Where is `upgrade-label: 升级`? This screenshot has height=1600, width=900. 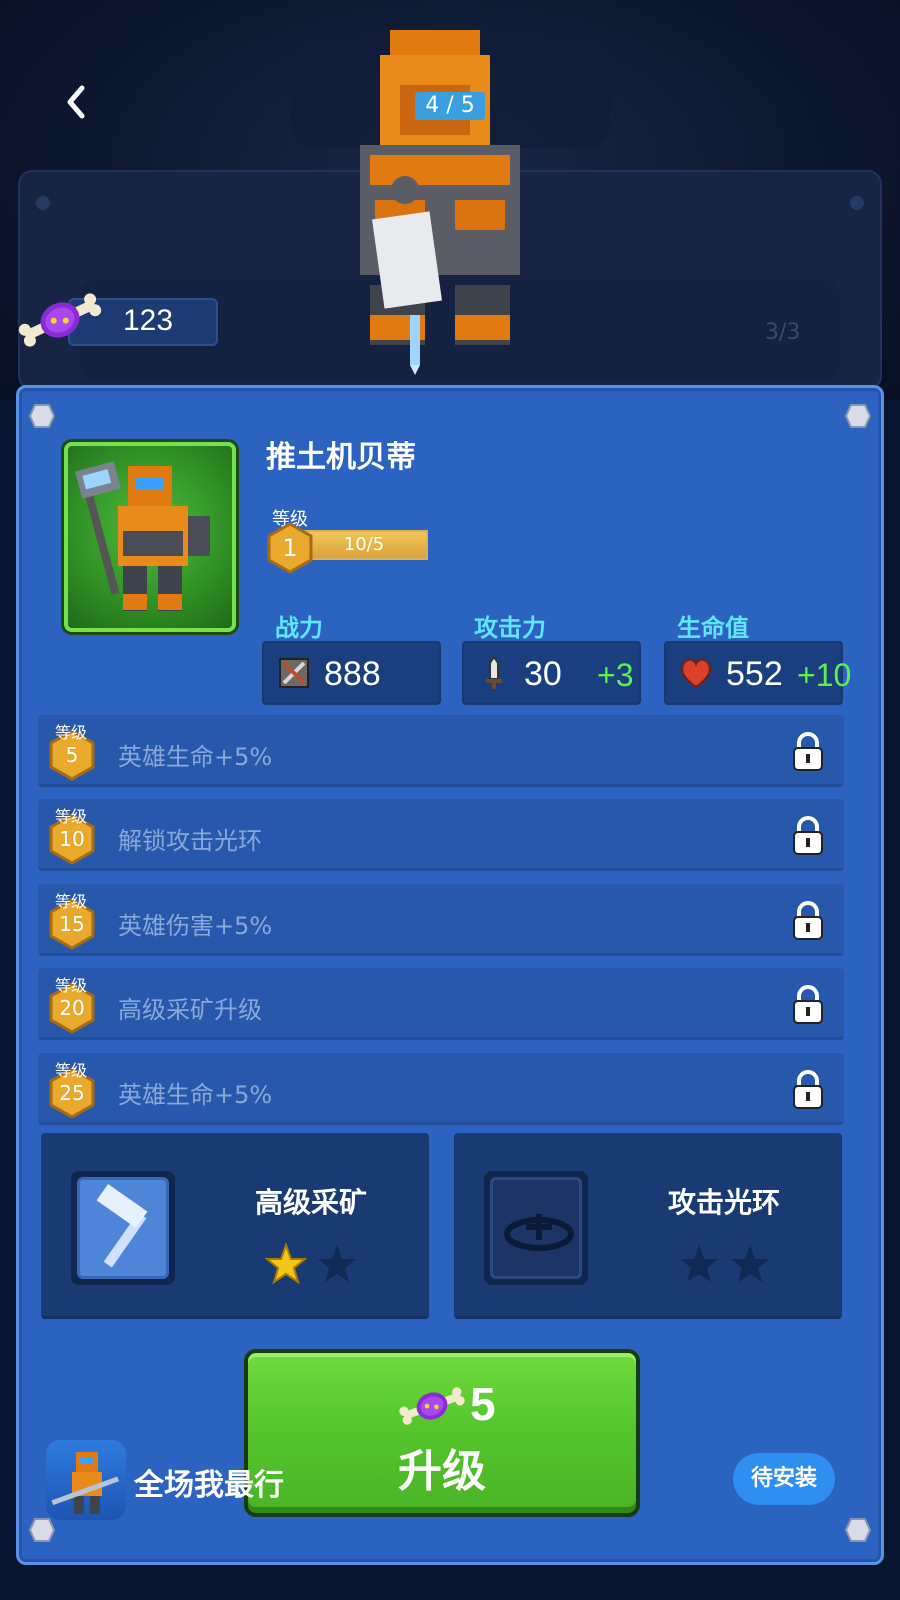
upgrade-label: 升级 is located at coordinates (442, 1471).